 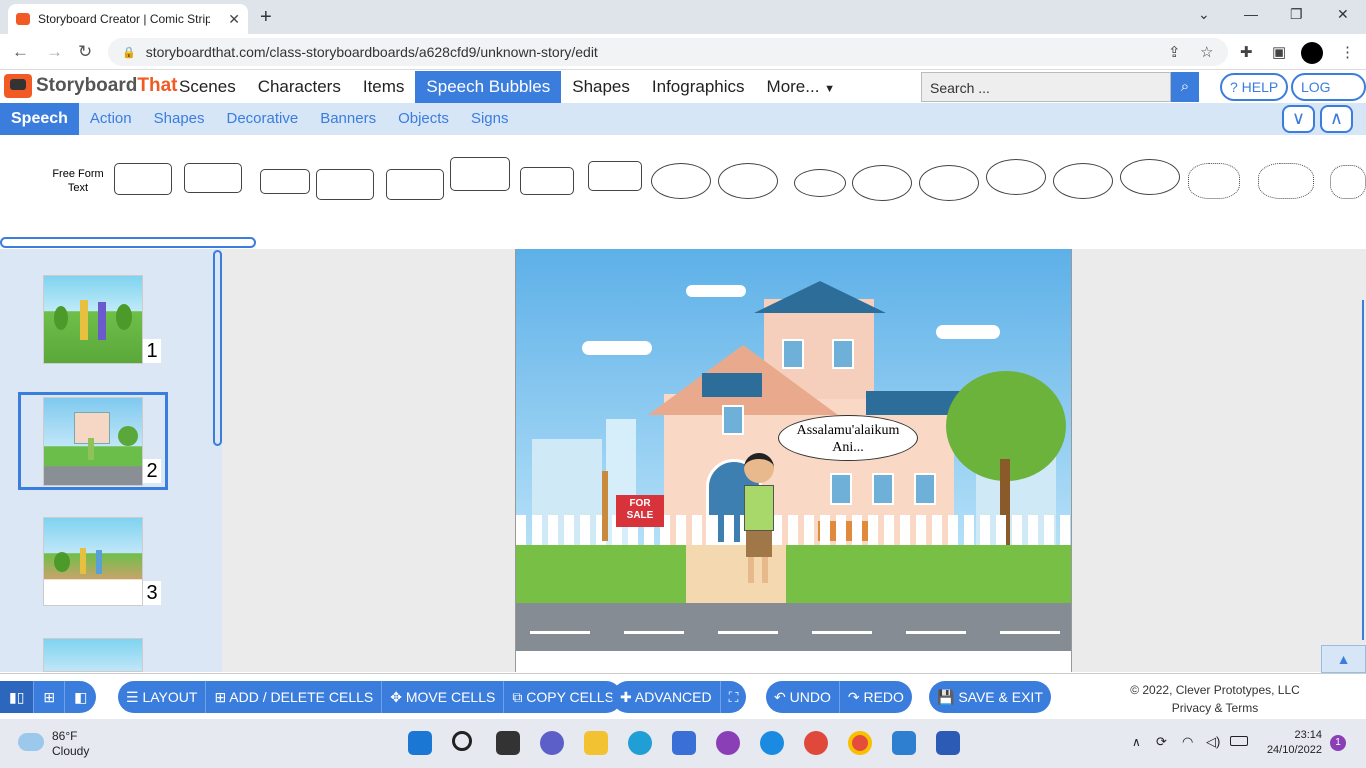 What do you see at coordinates (111, 119) in the screenshot?
I see `subnav-action: Action` at bounding box center [111, 119].